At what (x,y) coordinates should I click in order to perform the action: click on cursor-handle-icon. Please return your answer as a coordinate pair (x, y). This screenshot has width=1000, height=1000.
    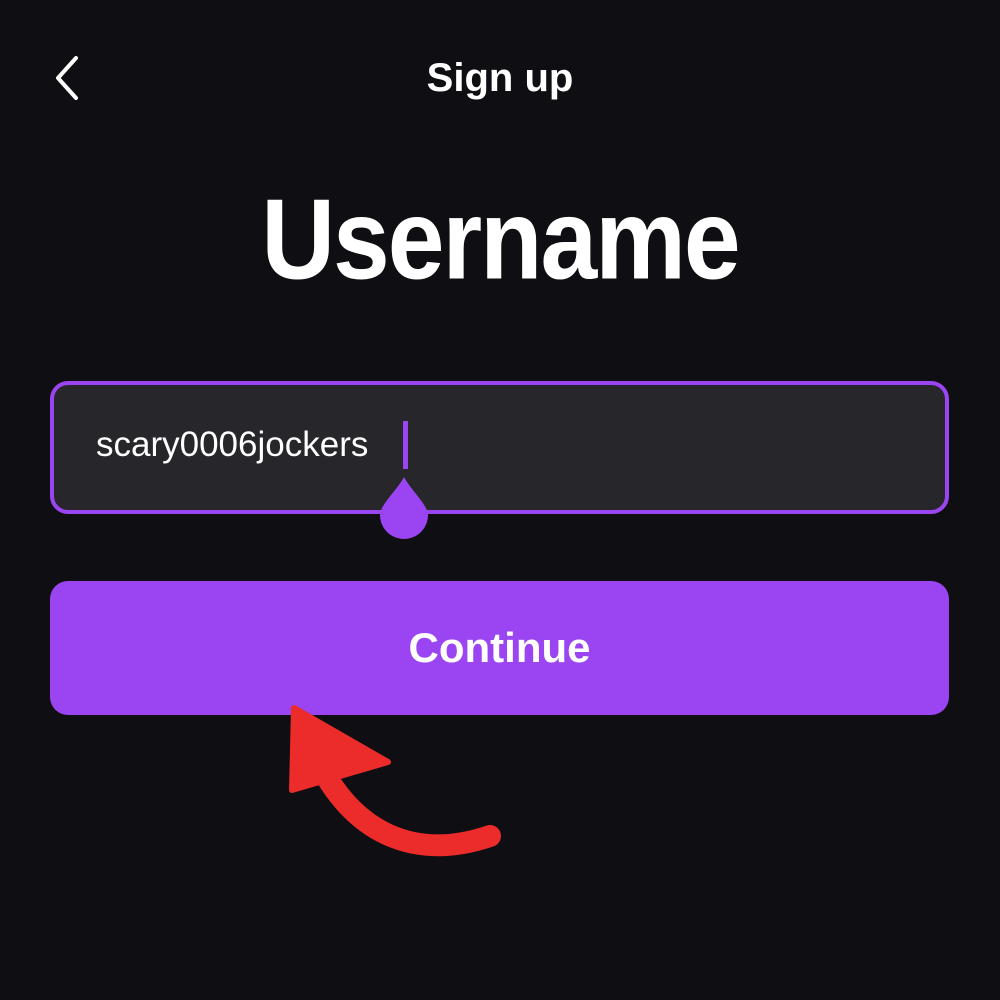
    Looking at the image, I should click on (404, 506).